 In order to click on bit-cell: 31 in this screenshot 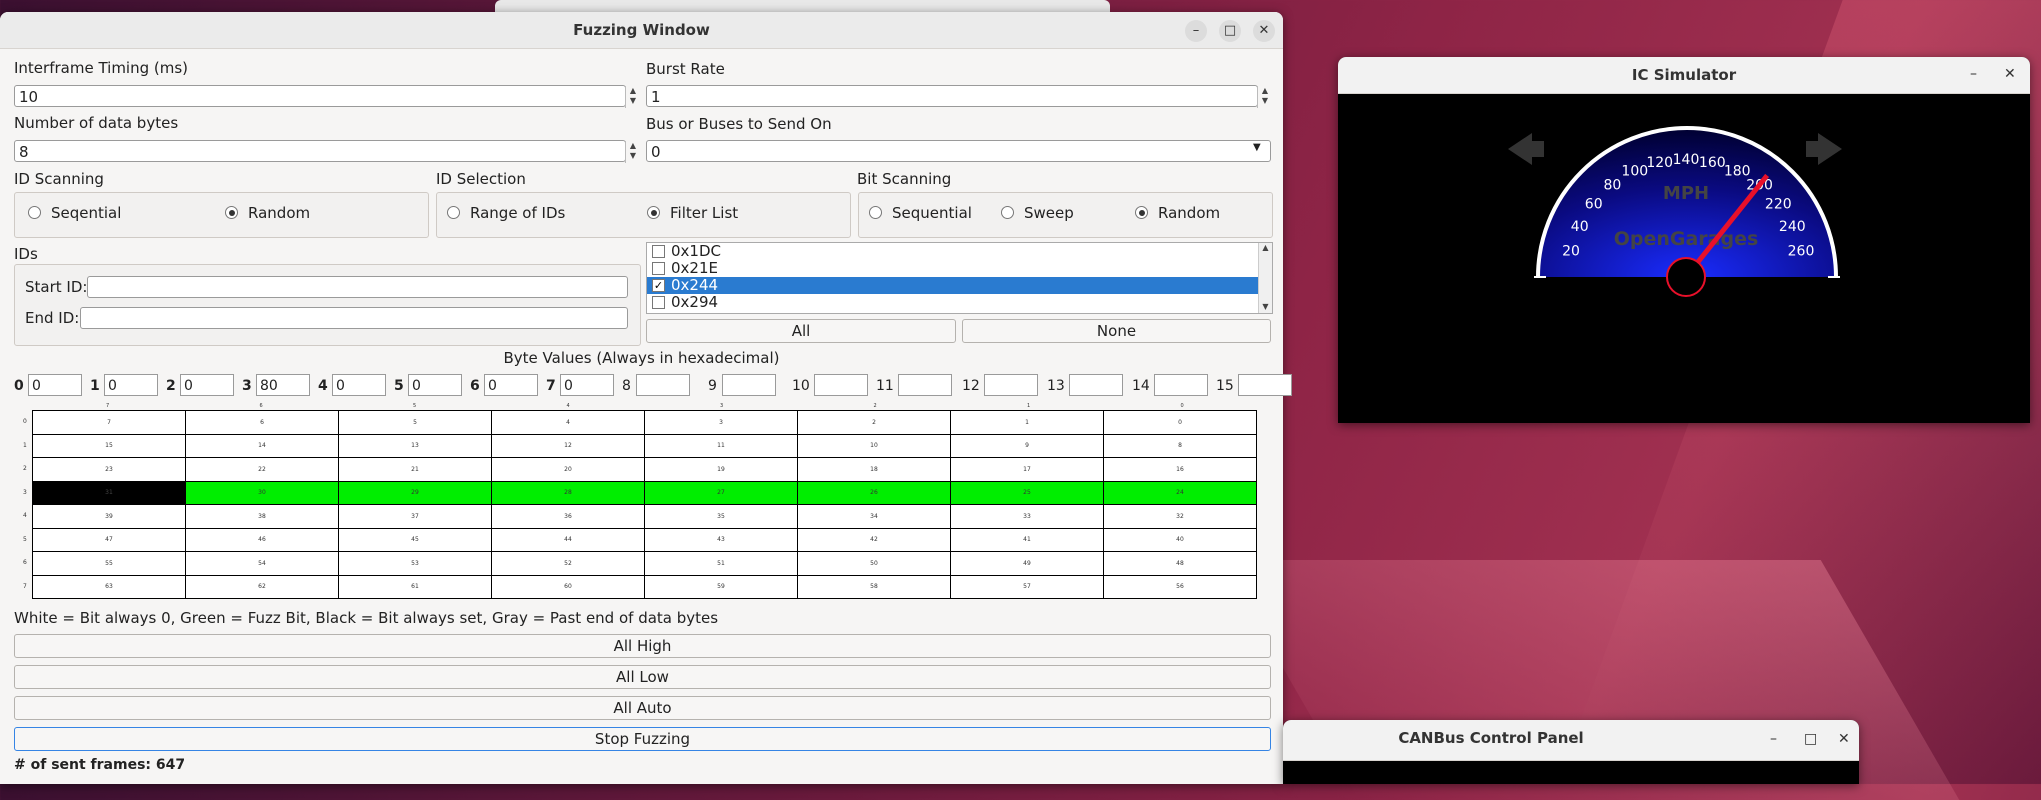, I will do `click(109, 492)`.